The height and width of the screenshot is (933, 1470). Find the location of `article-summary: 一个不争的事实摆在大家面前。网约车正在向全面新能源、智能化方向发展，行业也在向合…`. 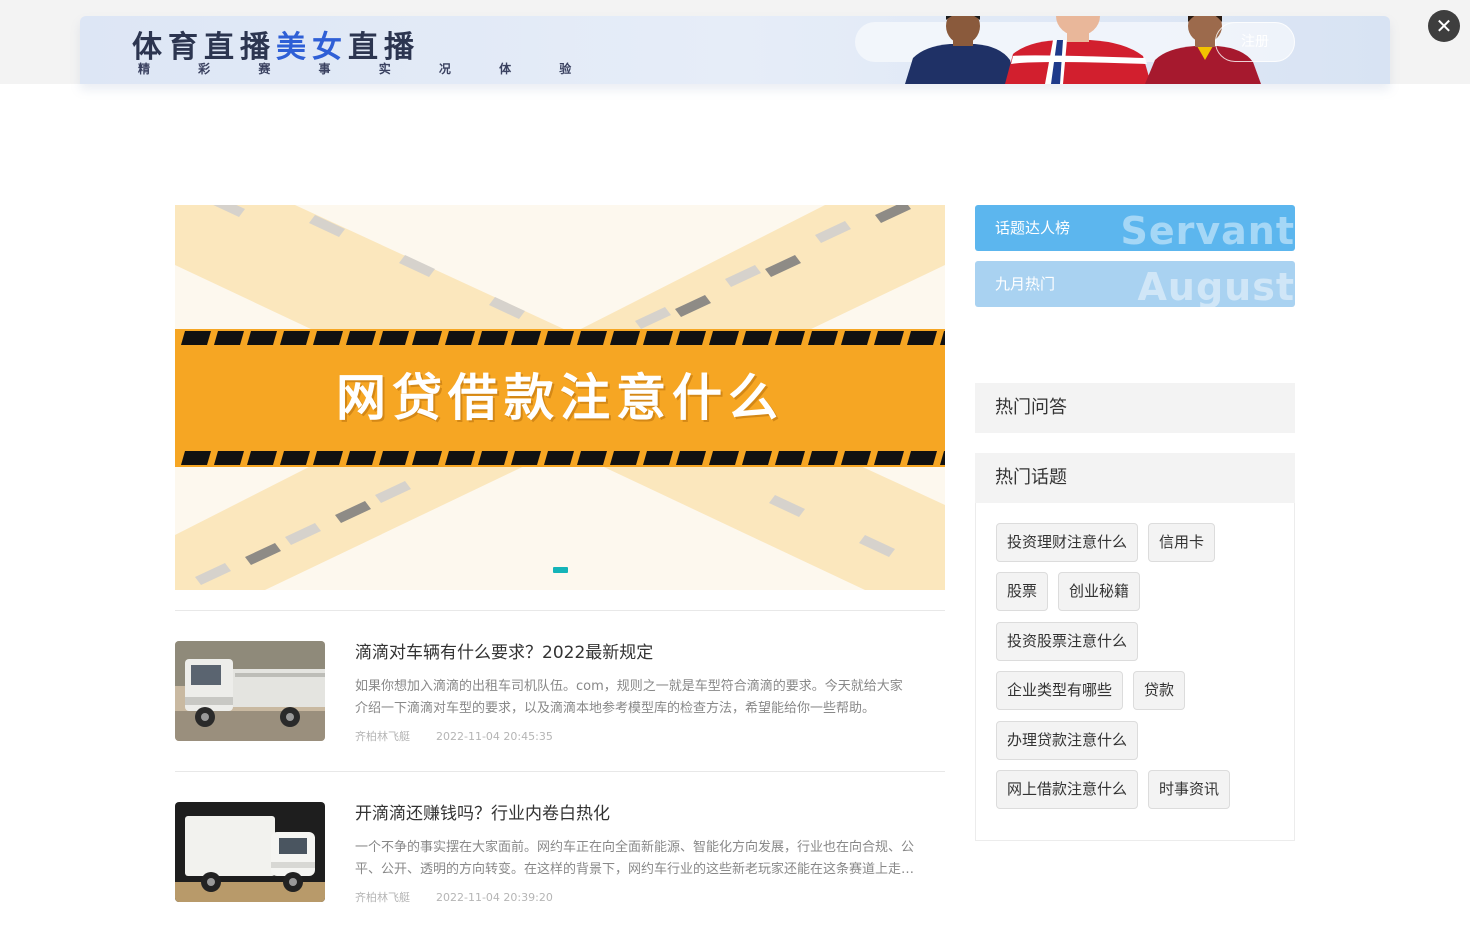

article-summary: 一个不争的事实摆在大家面前。网约车正在向全面新能源、智能化方向发展，行业也在向合… is located at coordinates (635, 858).